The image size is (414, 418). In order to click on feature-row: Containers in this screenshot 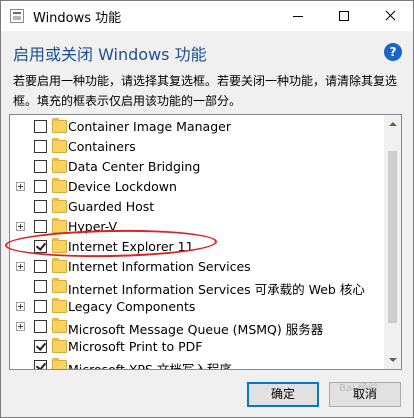, I will do `click(197, 147)`.